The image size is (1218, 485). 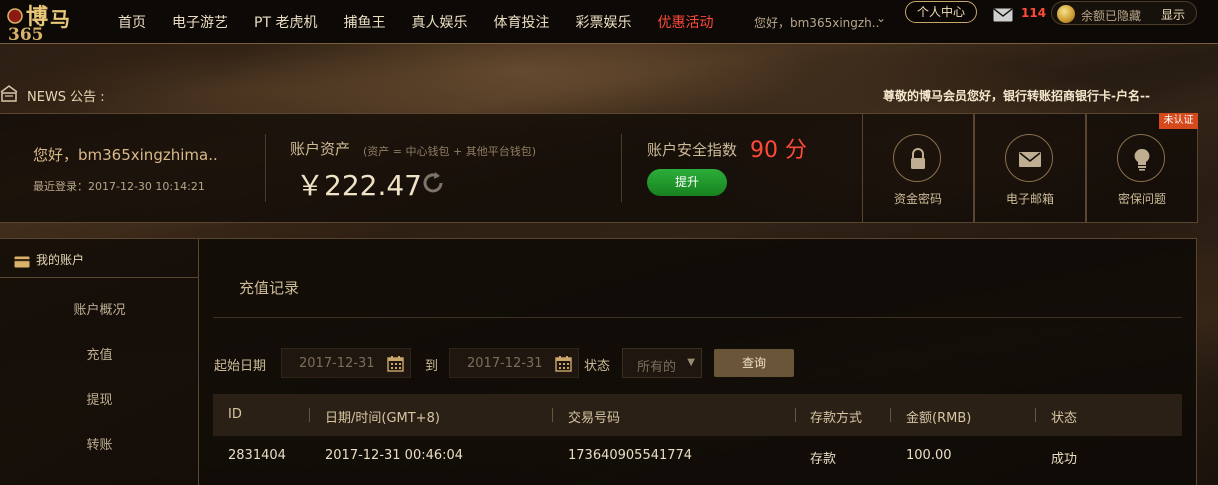 I want to click on start-date-input: 2017-12-31, so click(x=346, y=363).